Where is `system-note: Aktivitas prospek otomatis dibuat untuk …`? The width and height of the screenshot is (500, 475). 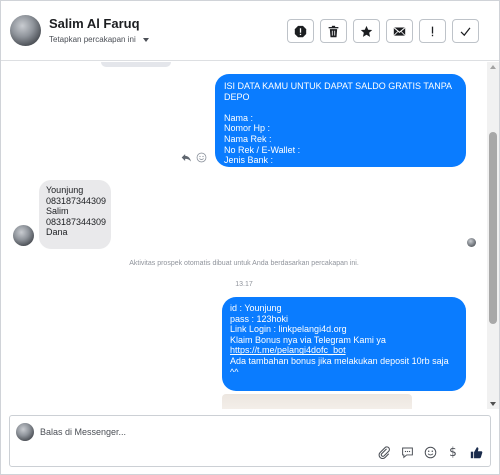
system-note: Aktivitas prospek otomatis dibuat untuk … is located at coordinates (244, 263).